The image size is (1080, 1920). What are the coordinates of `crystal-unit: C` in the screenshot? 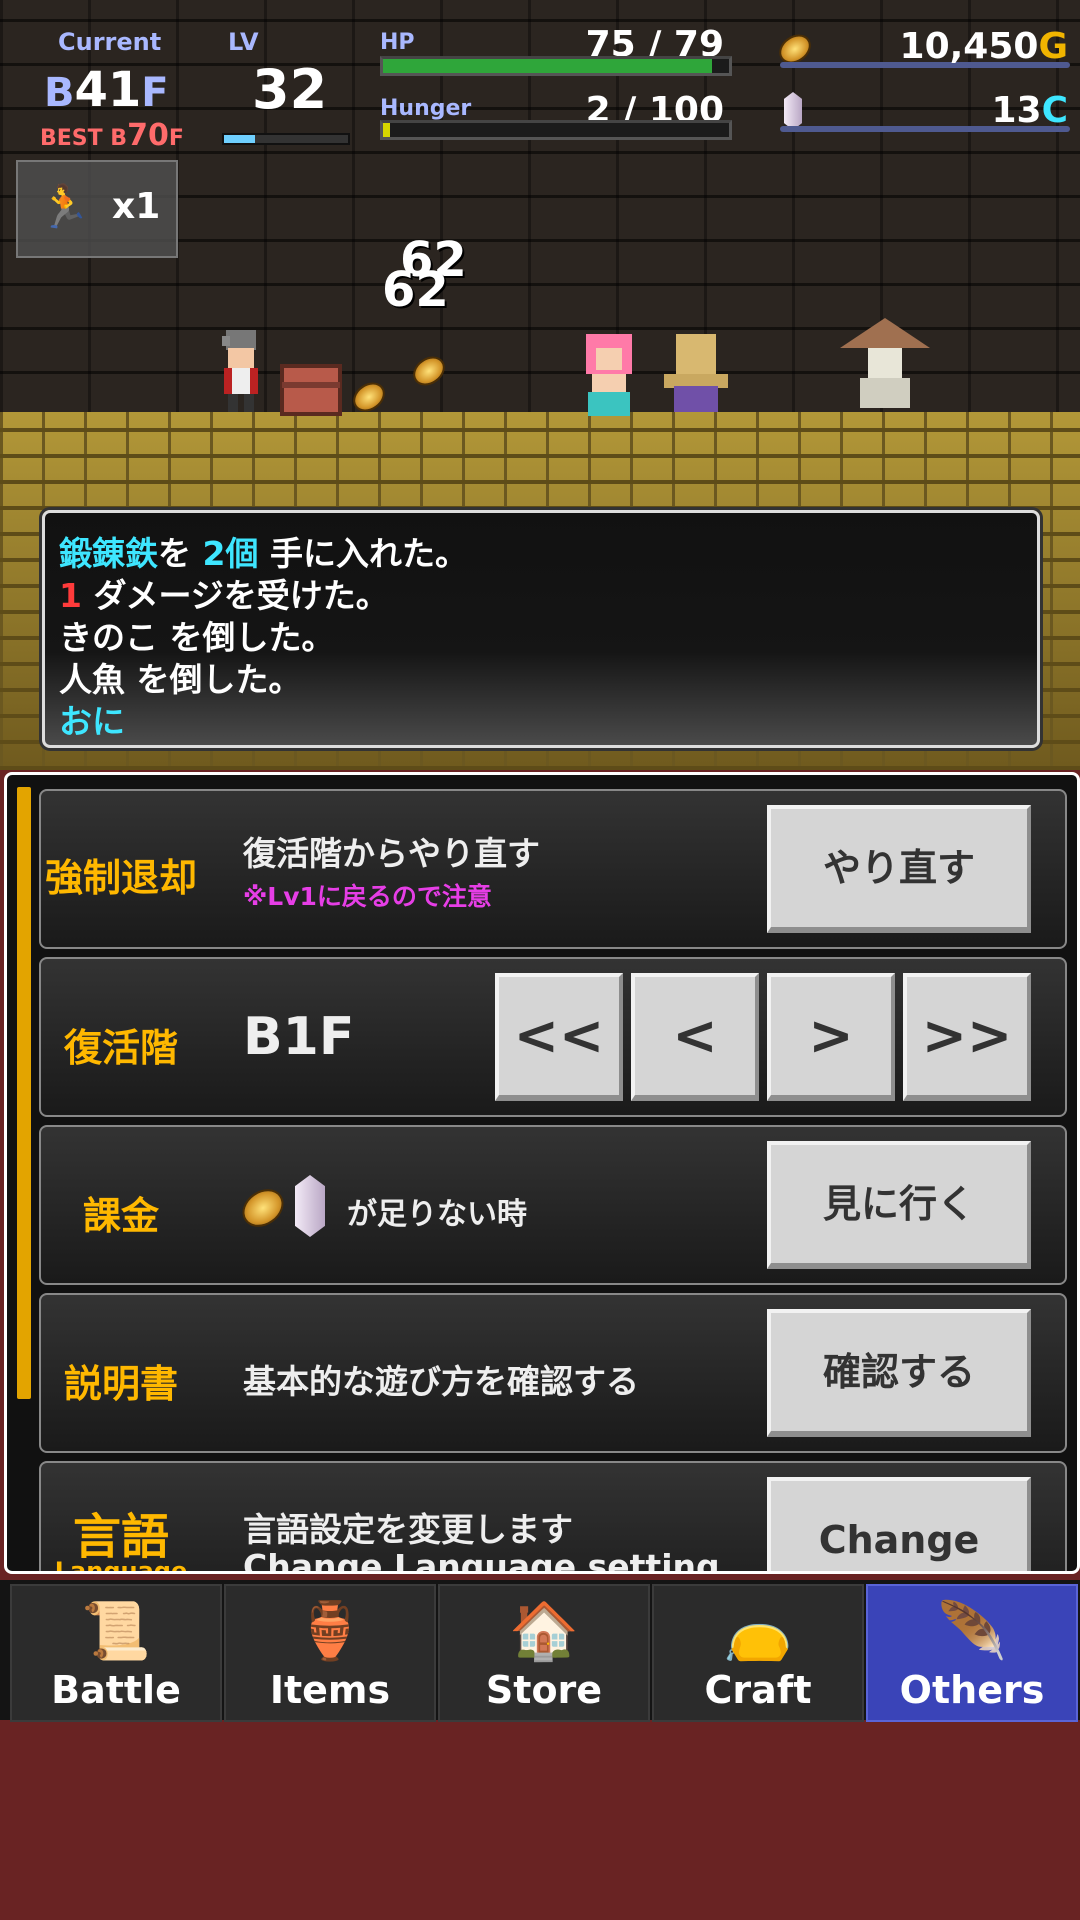 It's located at (1054, 110).